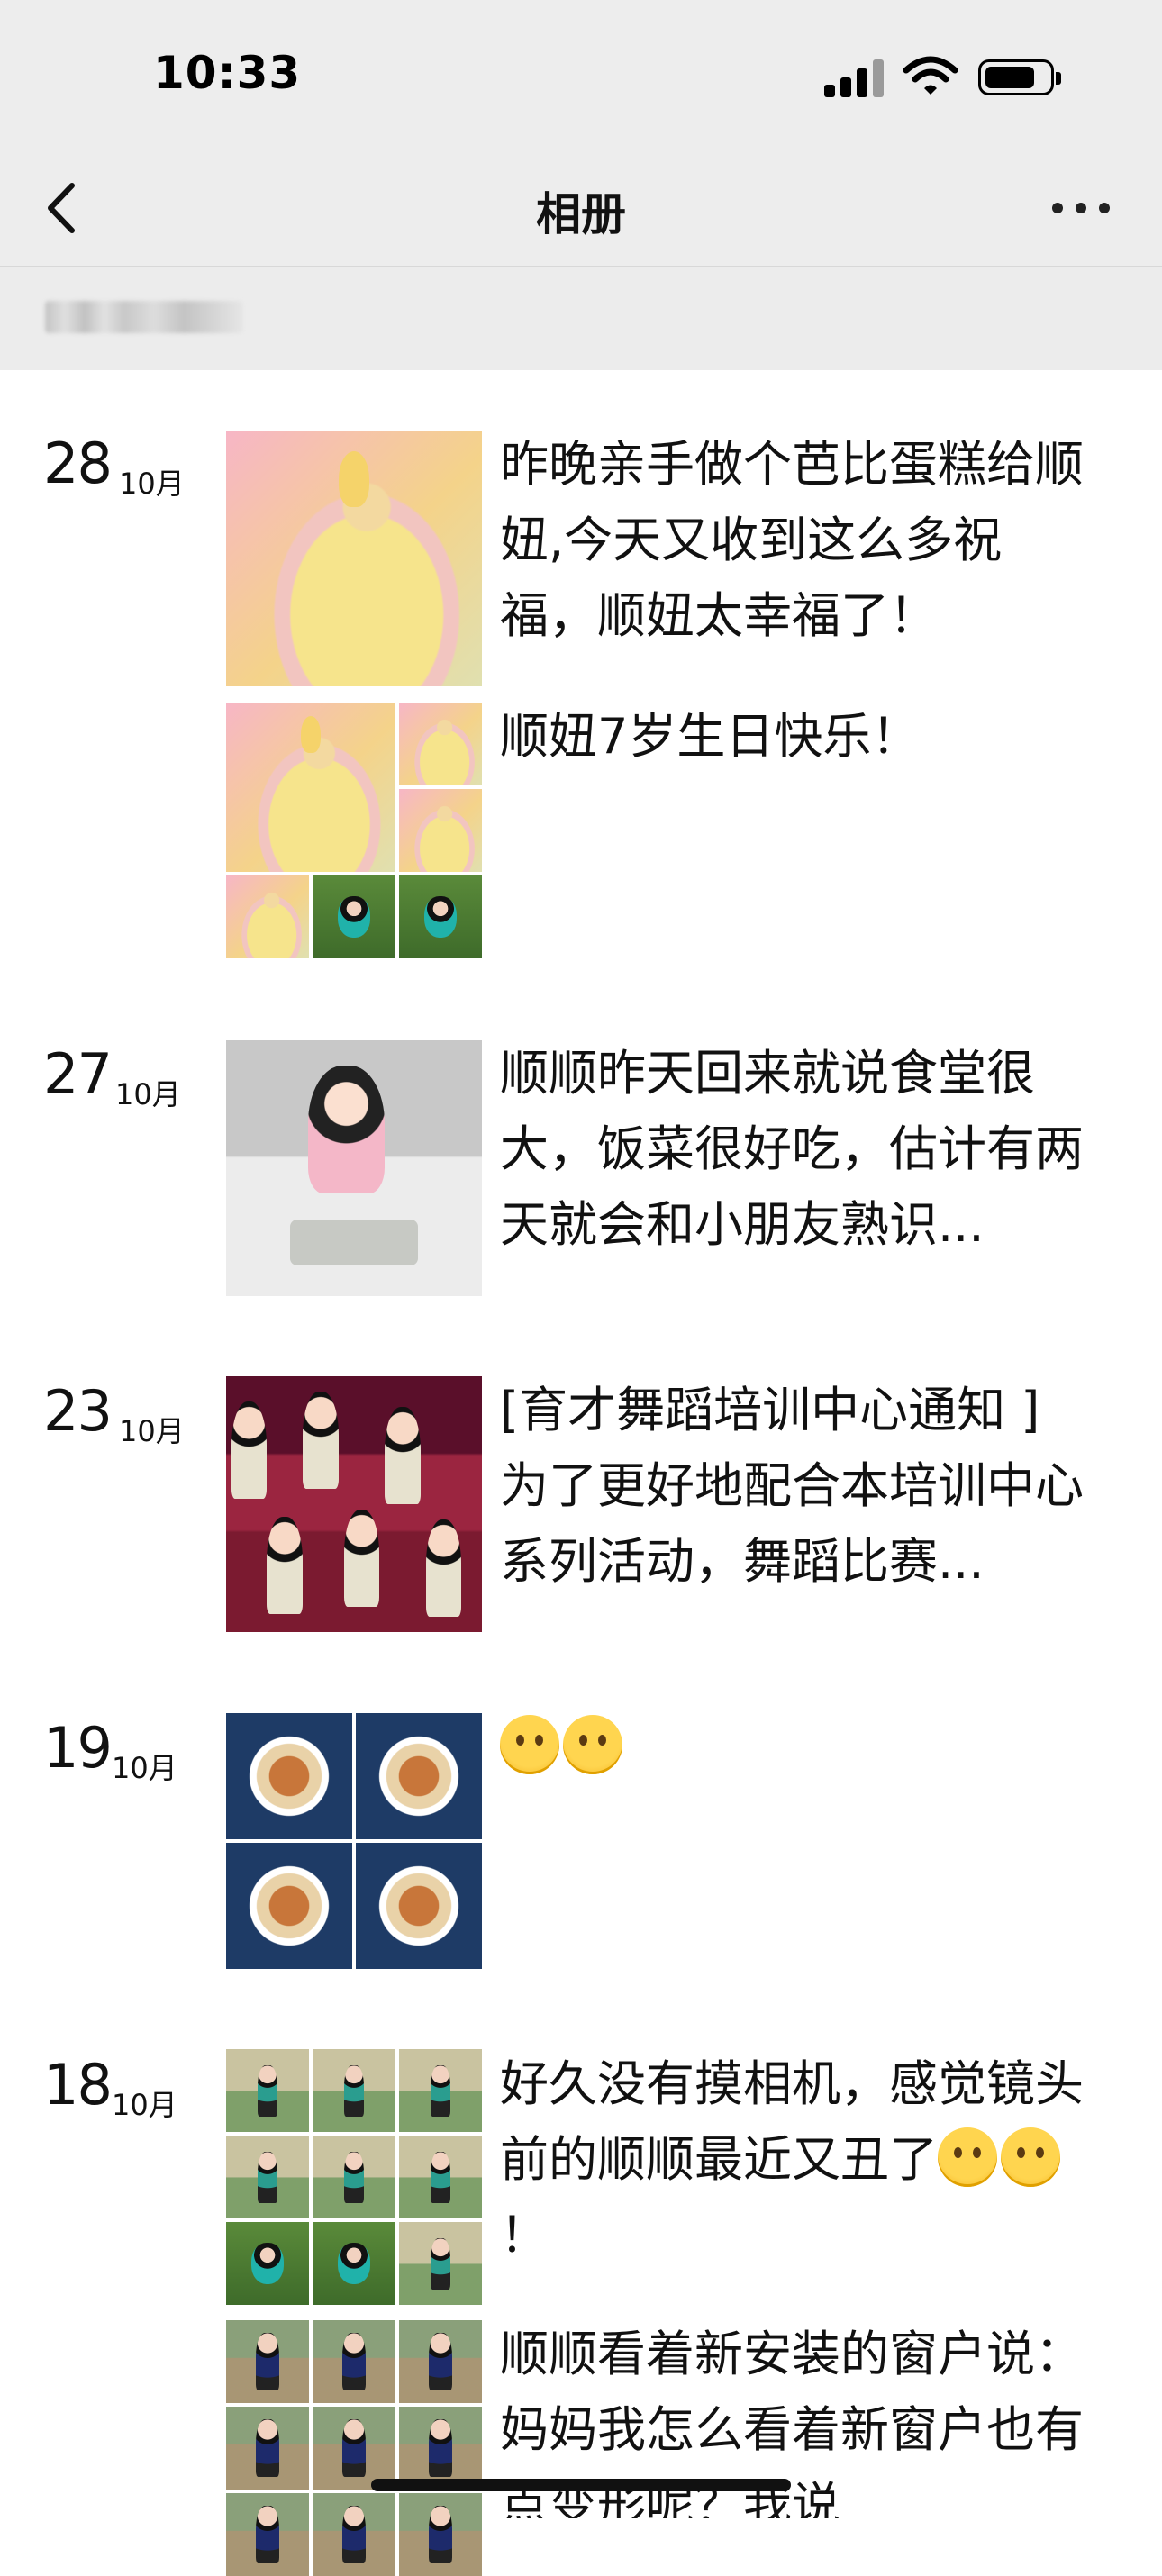  What do you see at coordinates (228, 73) in the screenshot?
I see `status-time: 10:33` at bounding box center [228, 73].